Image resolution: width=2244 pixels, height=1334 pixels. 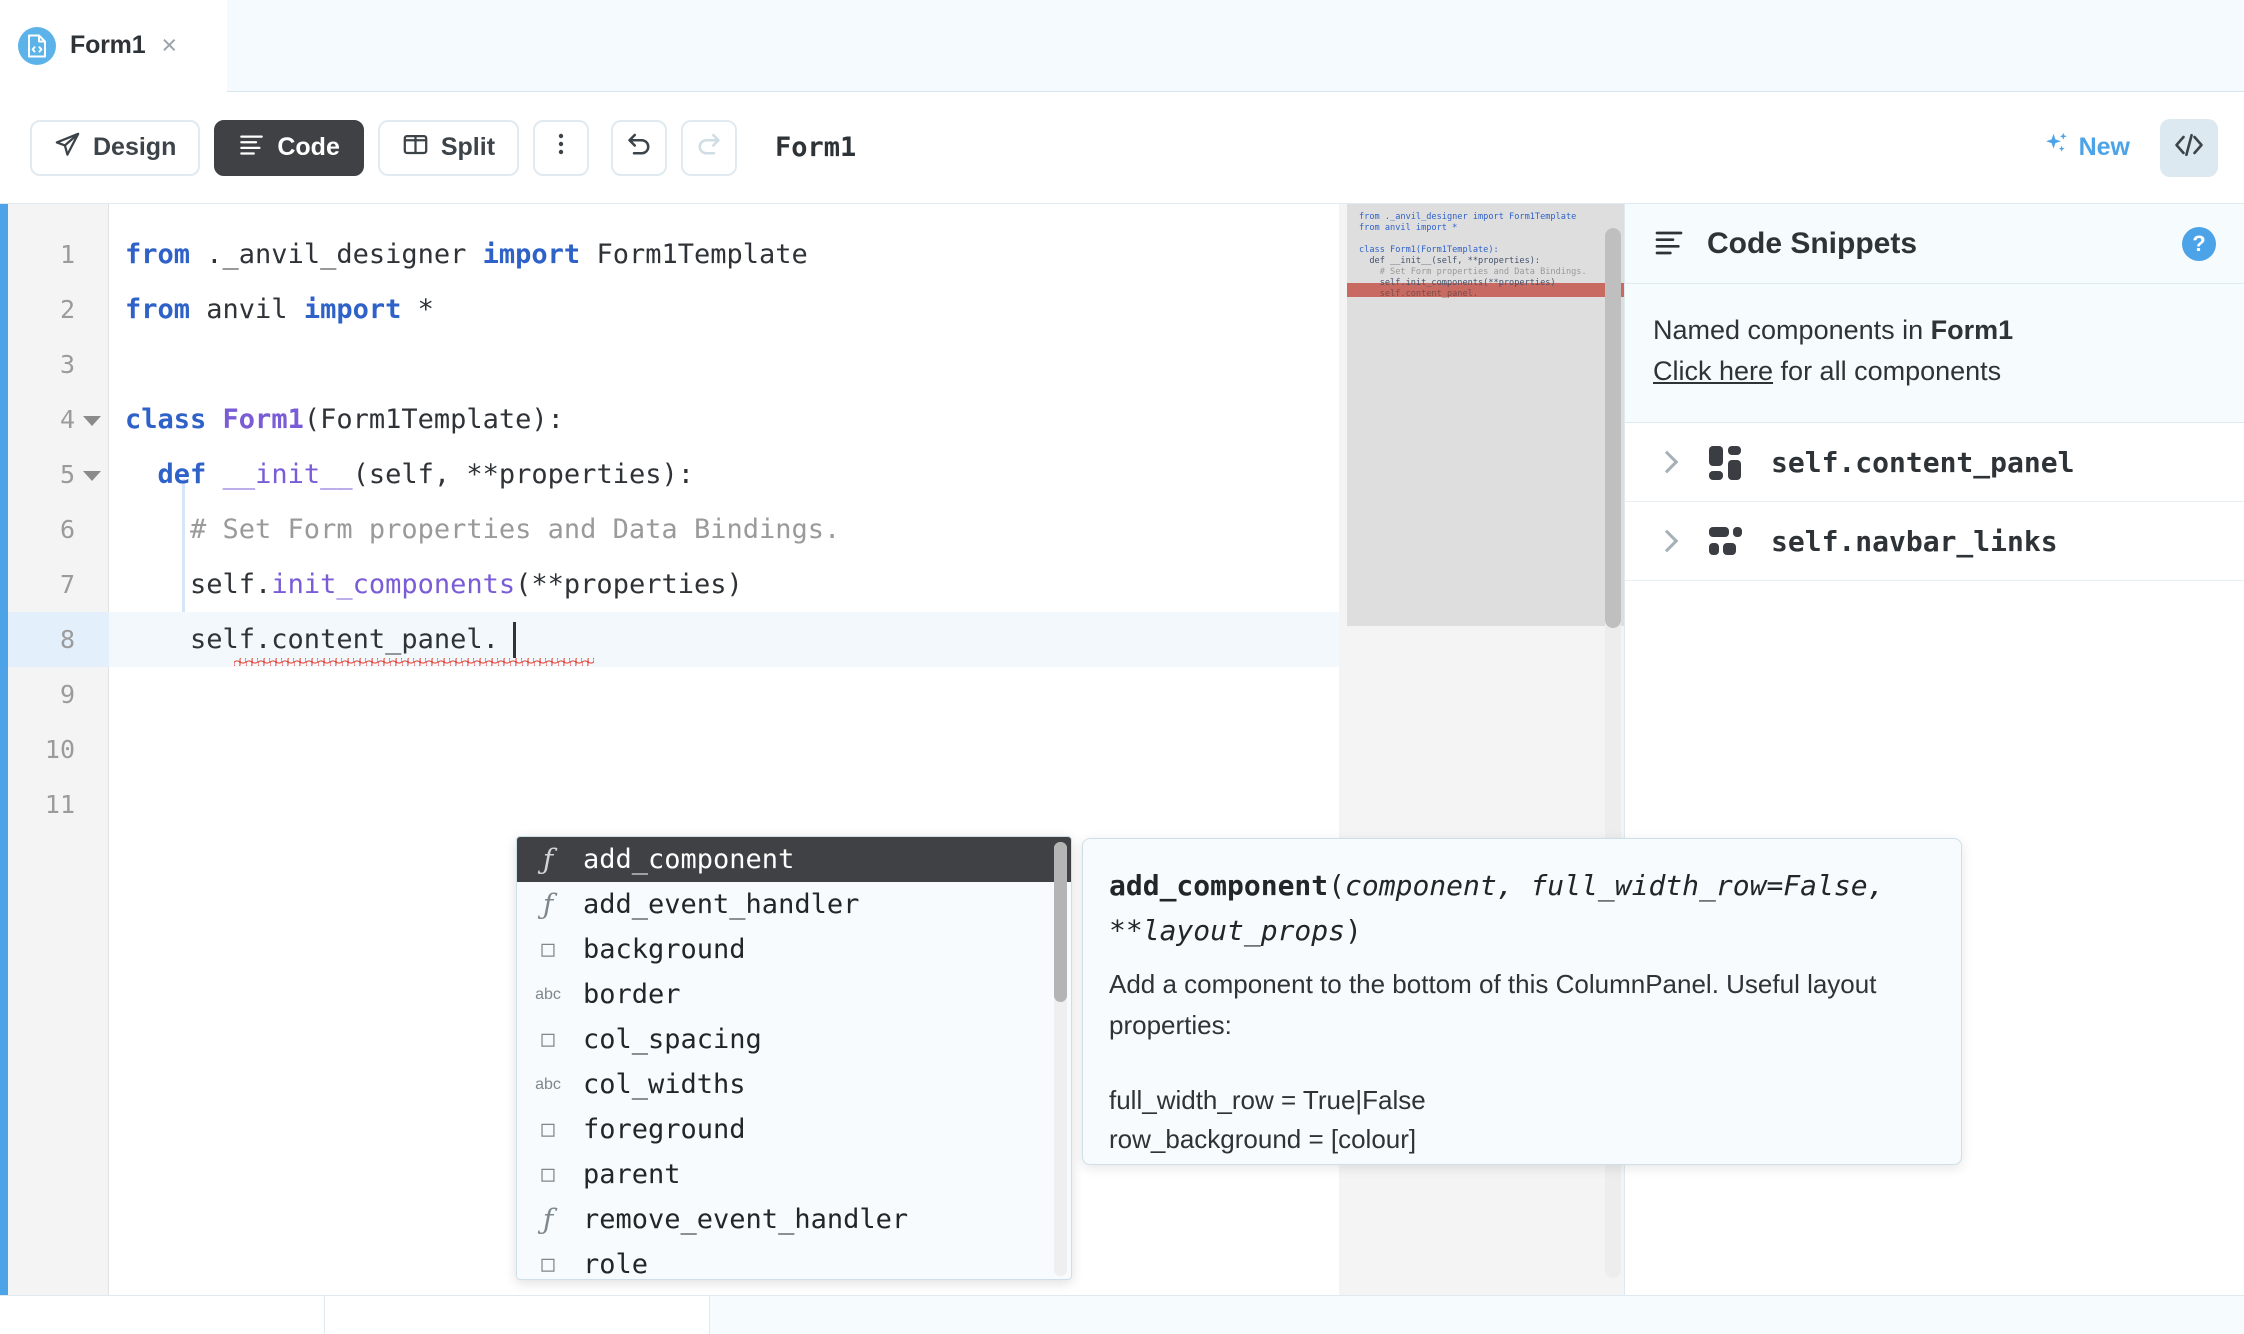 I want to click on column-panel-icon, so click(x=1725, y=462).